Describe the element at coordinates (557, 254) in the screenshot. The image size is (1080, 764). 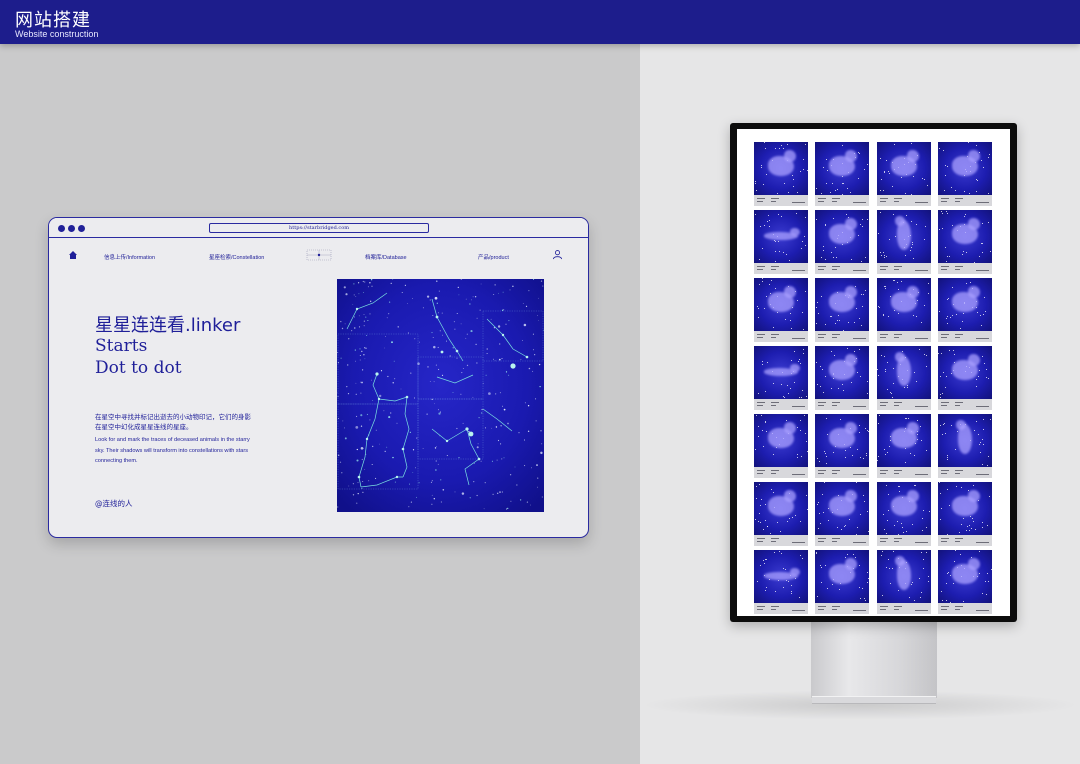
I see `user-icon` at that location.